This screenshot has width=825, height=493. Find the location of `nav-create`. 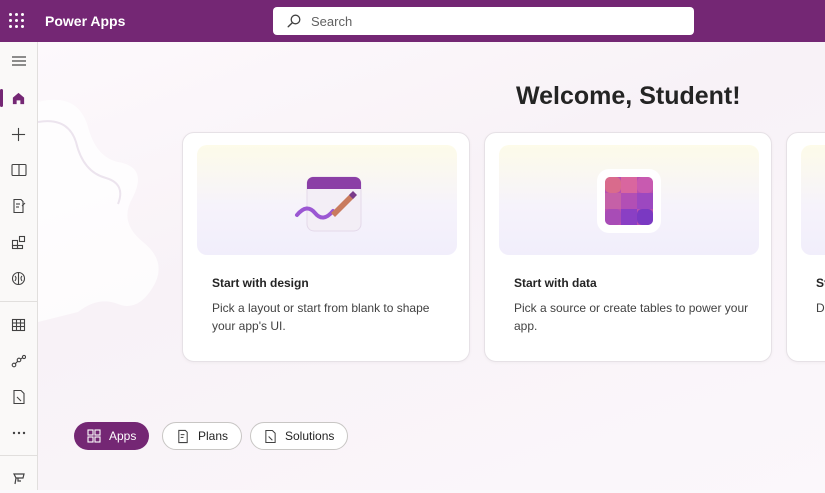

nav-create is located at coordinates (18, 134).